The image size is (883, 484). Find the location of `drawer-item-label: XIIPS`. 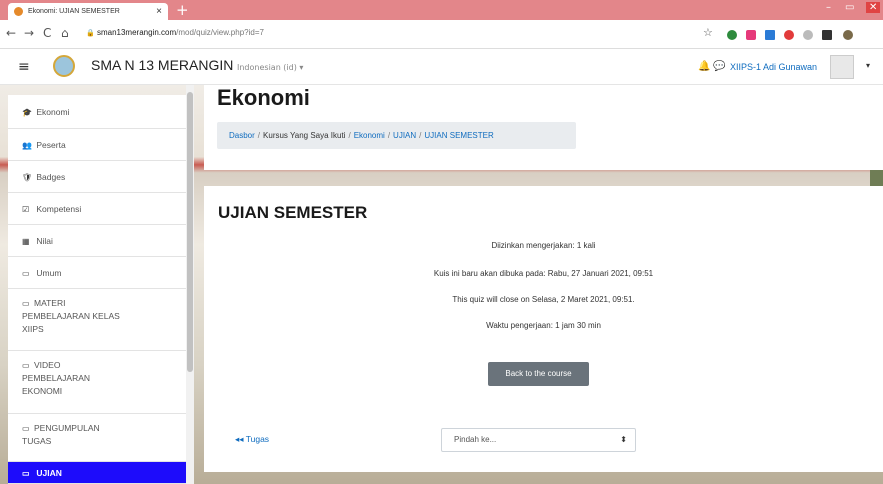

drawer-item-label: XIIPS is located at coordinates (33, 329).